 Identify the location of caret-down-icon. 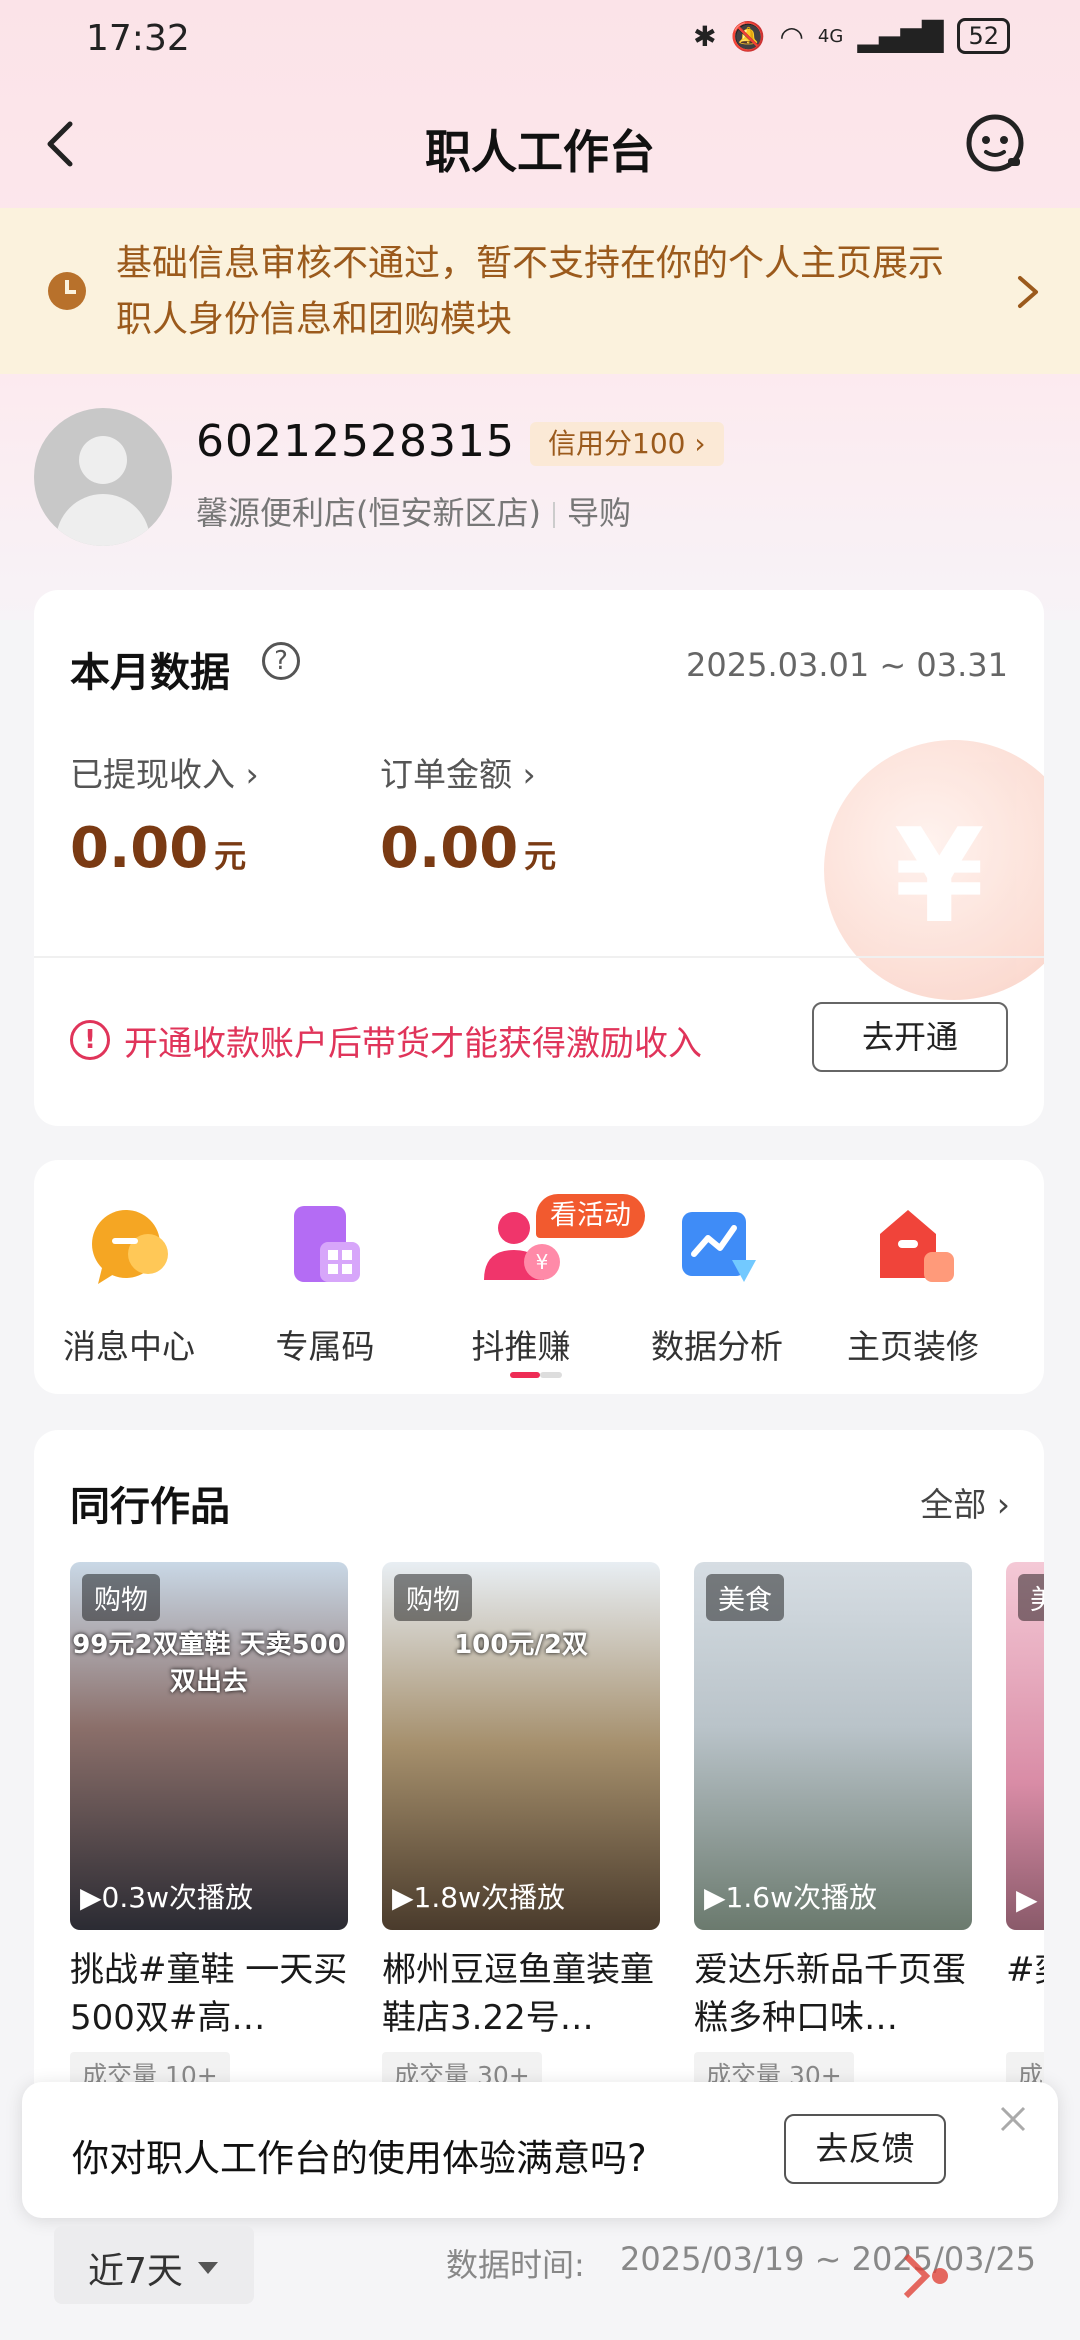
(208, 2268).